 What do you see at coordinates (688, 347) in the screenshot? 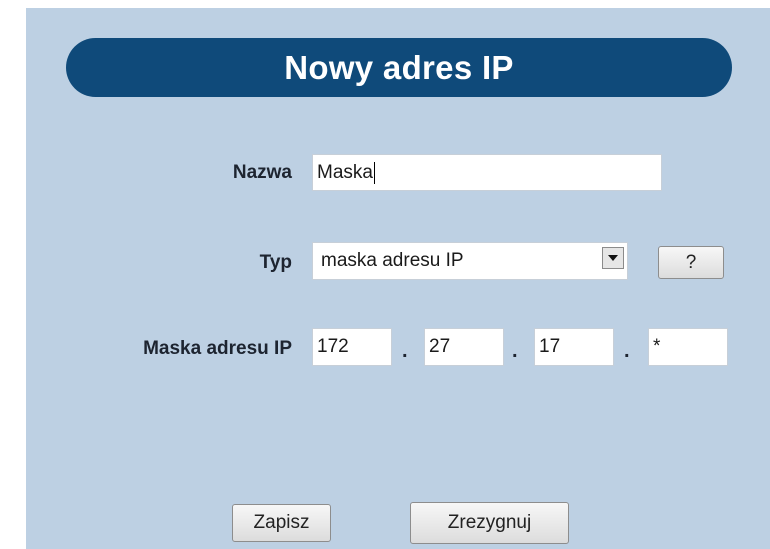
I see `mask-octet-4-input: *` at bounding box center [688, 347].